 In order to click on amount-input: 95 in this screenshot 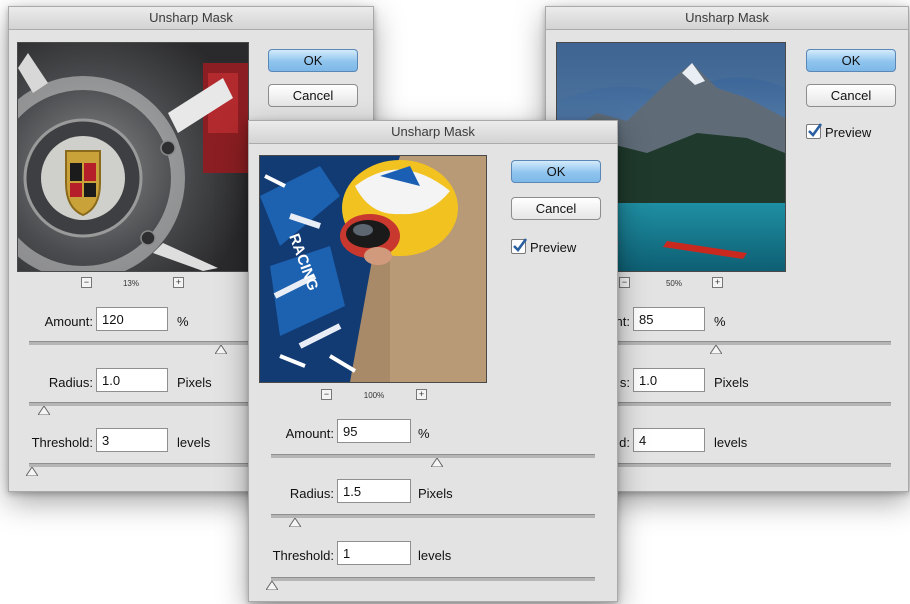, I will do `click(374, 431)`.